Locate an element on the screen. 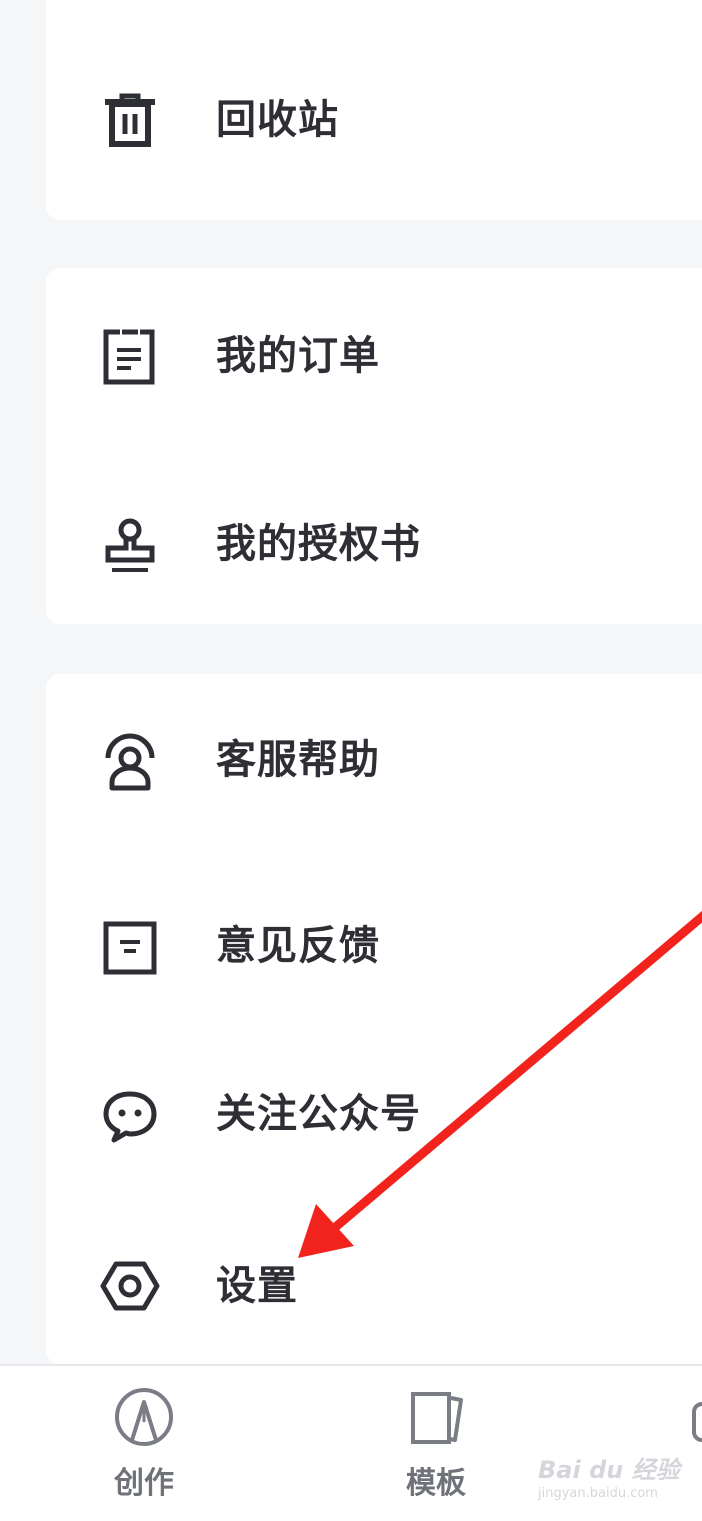 This screenshot has height=1521, width=702. menu-item-label: 回收站 is located at coordinates (277, 120).